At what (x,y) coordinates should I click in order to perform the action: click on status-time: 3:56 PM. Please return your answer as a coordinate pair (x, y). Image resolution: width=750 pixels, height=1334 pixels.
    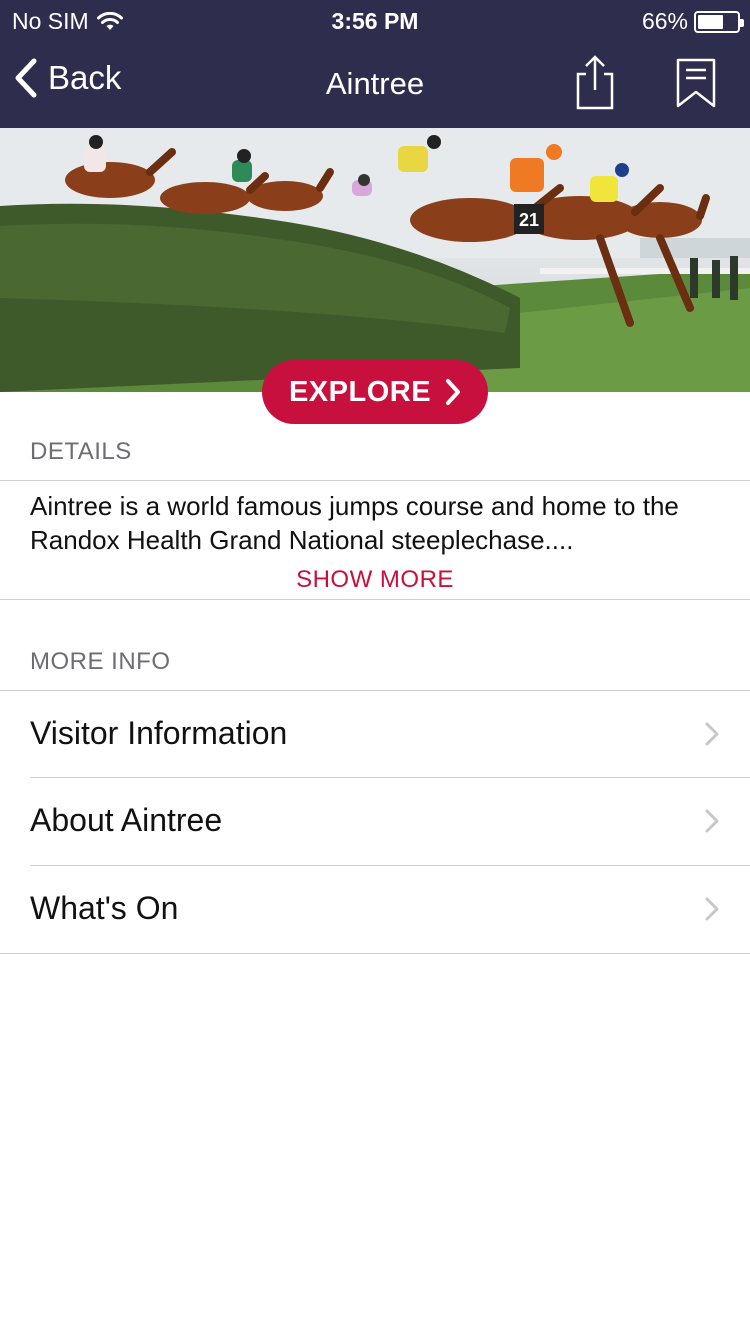
    Looking at the image, I should click on (375, 21).